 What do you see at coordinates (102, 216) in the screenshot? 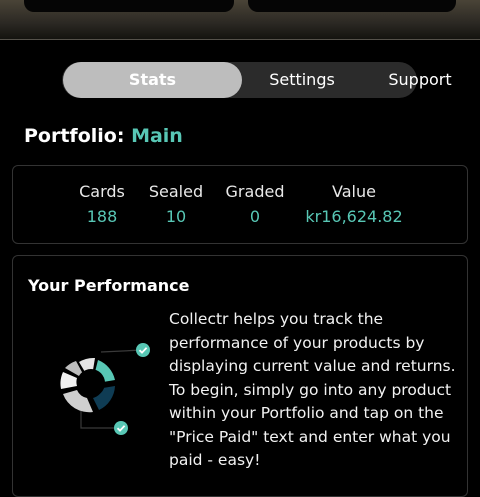
I see `stat-cards-value: 188` at bounding box center [102, 216].